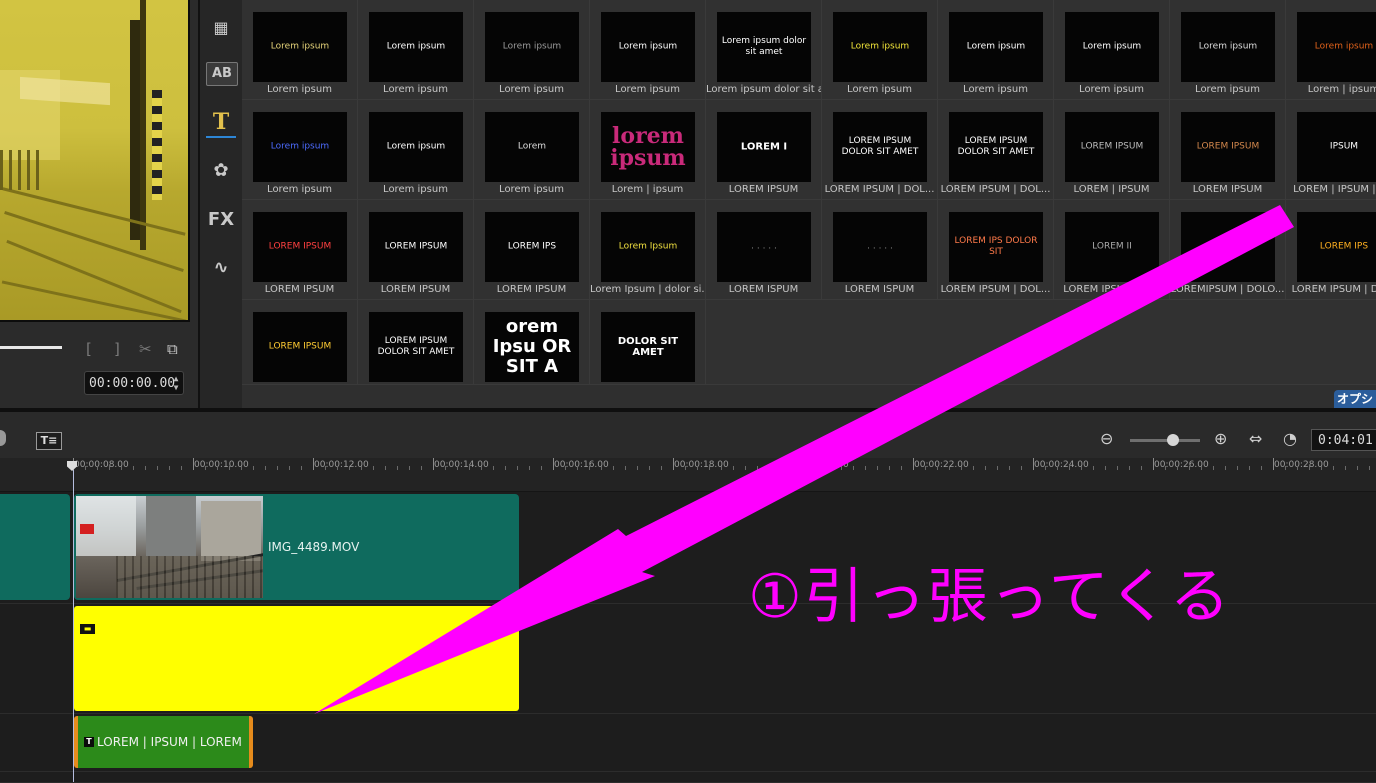 The image size is (1376, 783). I want to click on preview-timecode: 00:00:00.00 ▲ ▼, so click(134, 383).